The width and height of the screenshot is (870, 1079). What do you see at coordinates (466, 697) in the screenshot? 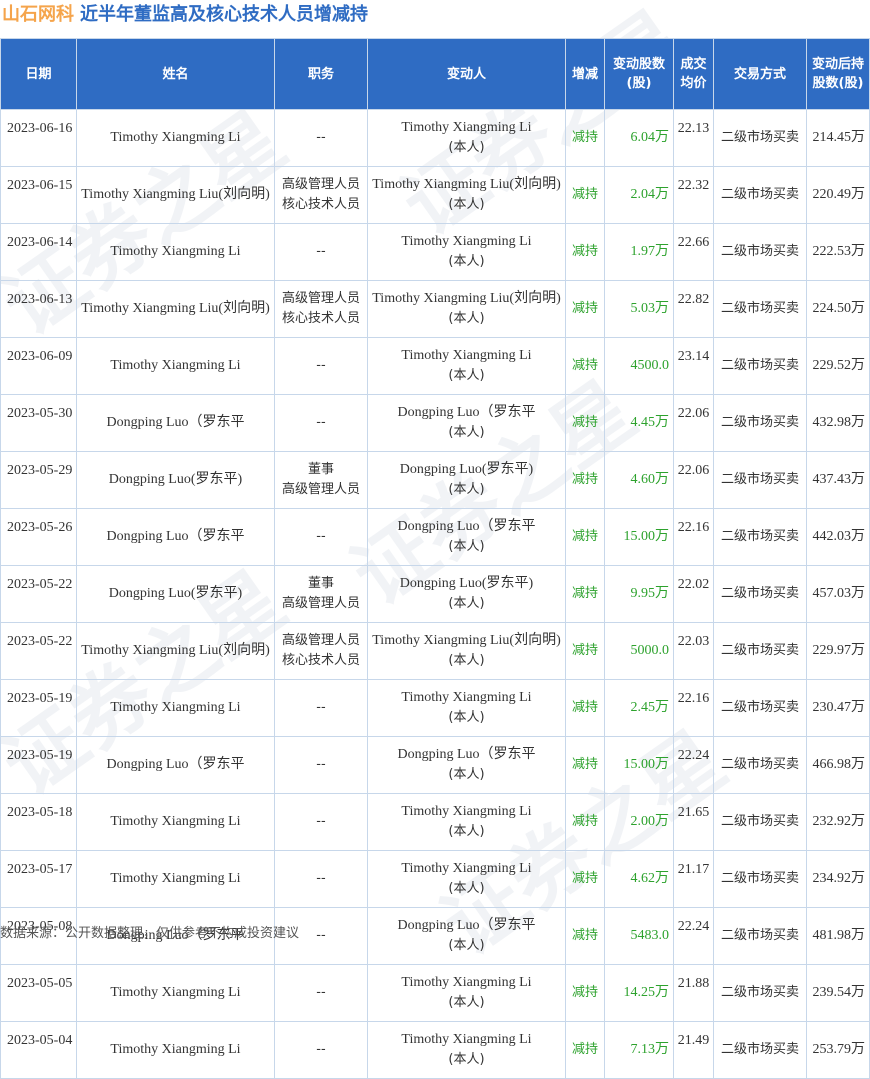
I see `changer-name: Timothy Xiangming Li` at bounding box center [466, 697].